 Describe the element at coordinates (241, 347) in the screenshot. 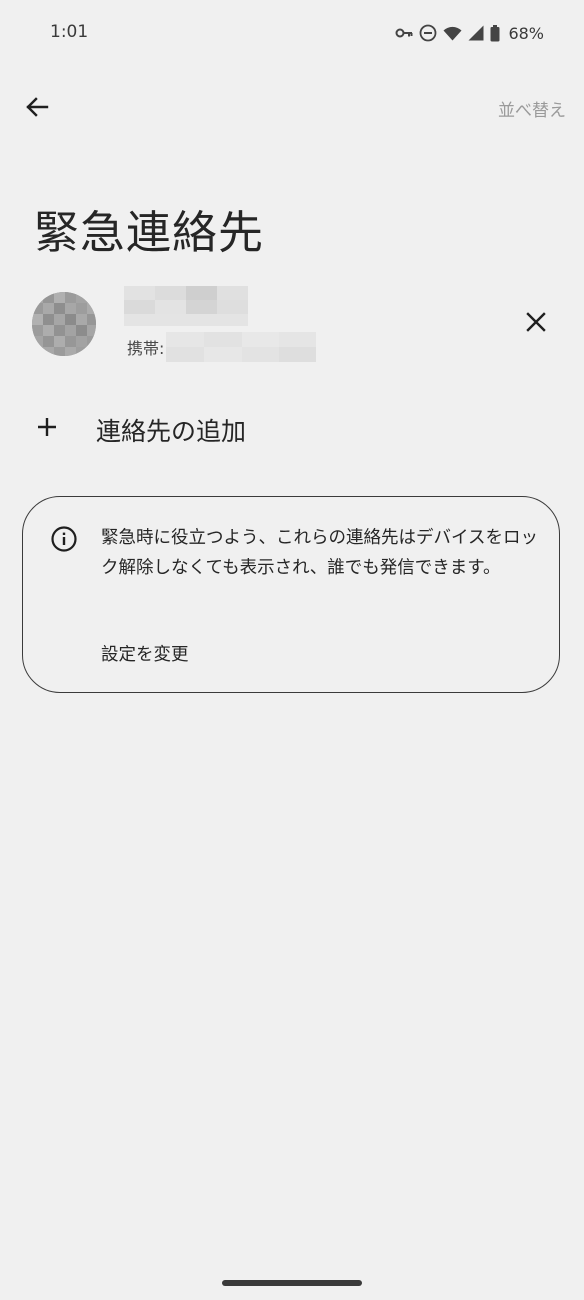

I see `phone-number-redacted` at that location.